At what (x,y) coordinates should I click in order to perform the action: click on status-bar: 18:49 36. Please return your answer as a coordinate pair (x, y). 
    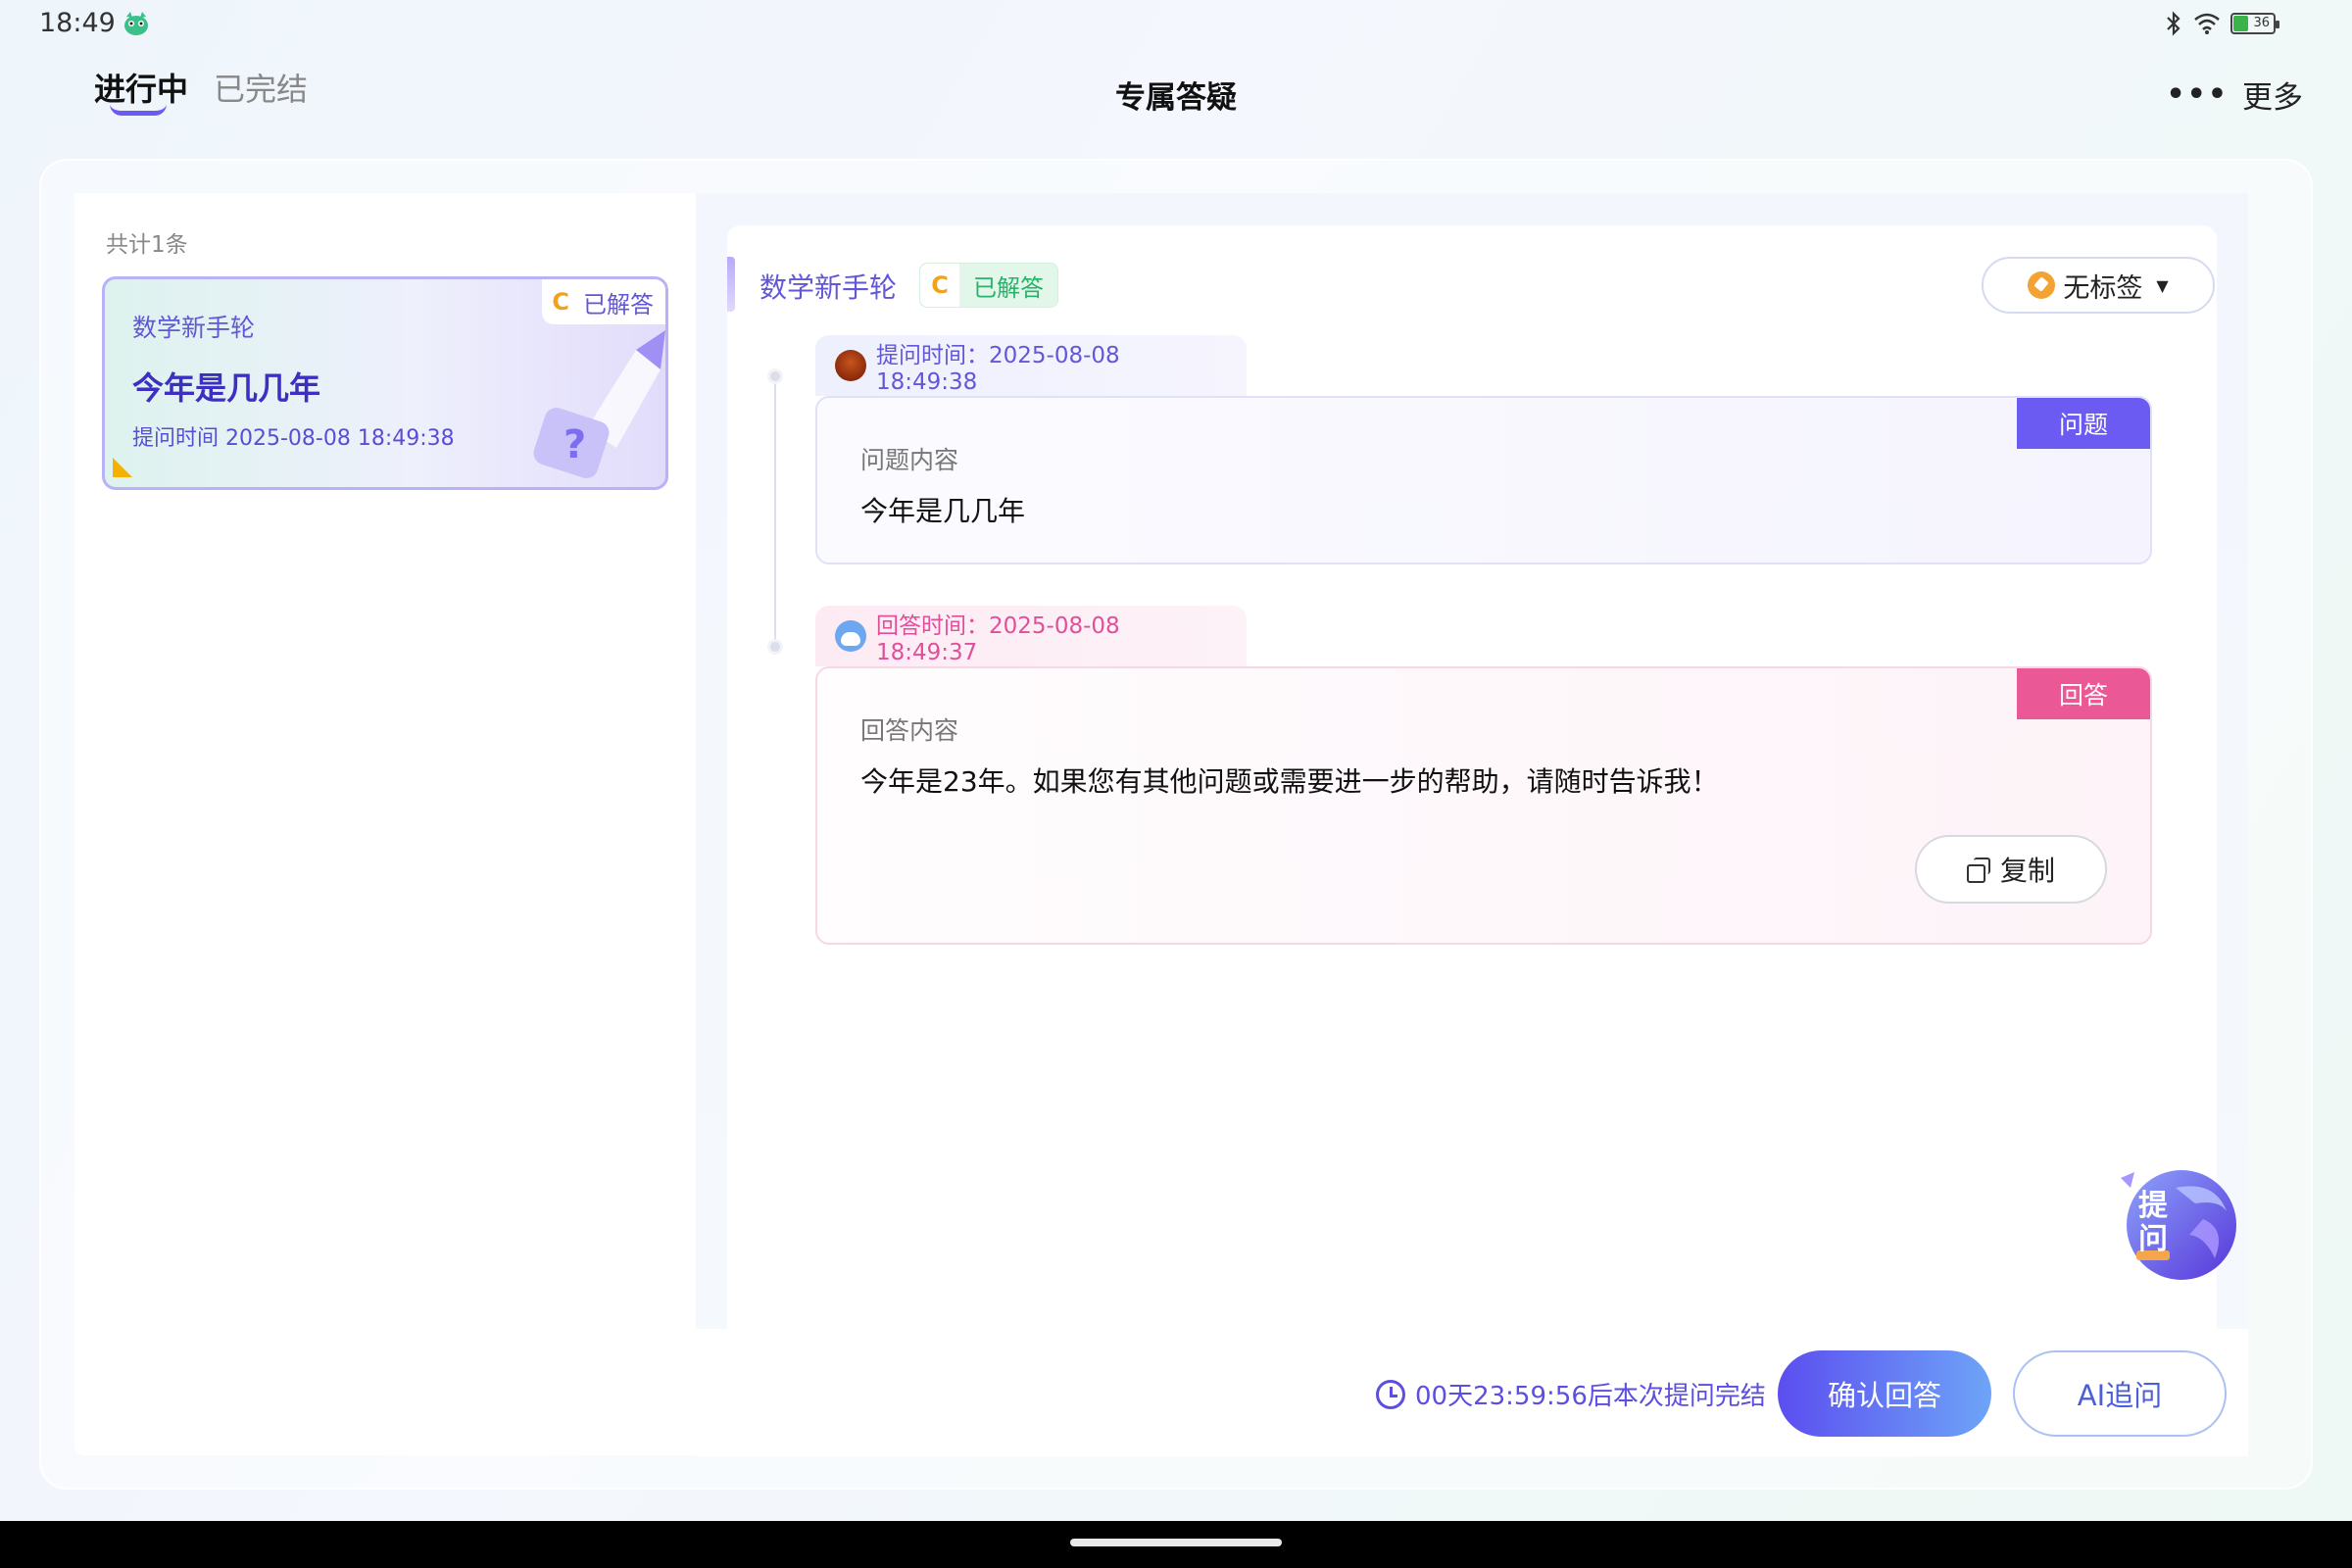
    Looking at the image, I should click on (1176, 25).